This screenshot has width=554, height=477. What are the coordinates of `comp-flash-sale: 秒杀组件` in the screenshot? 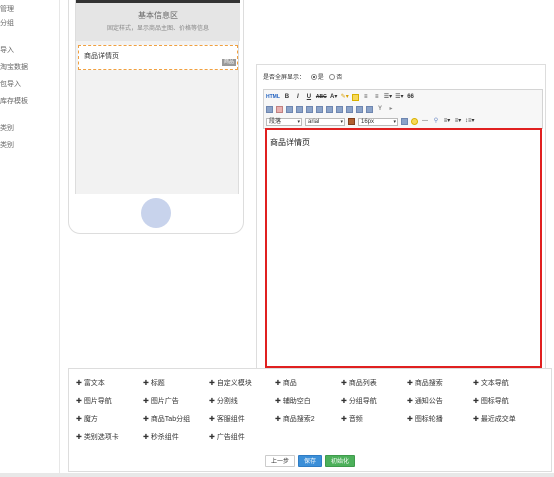 It's located at (161, 437).